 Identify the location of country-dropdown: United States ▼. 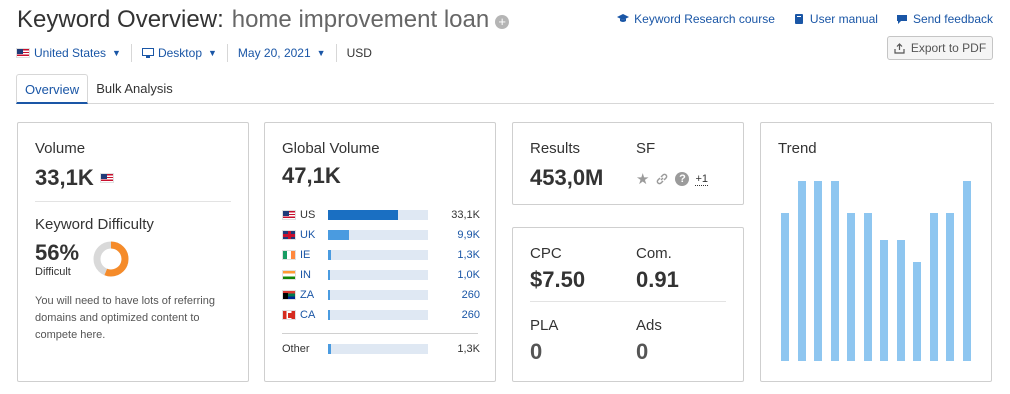
(74, 53).